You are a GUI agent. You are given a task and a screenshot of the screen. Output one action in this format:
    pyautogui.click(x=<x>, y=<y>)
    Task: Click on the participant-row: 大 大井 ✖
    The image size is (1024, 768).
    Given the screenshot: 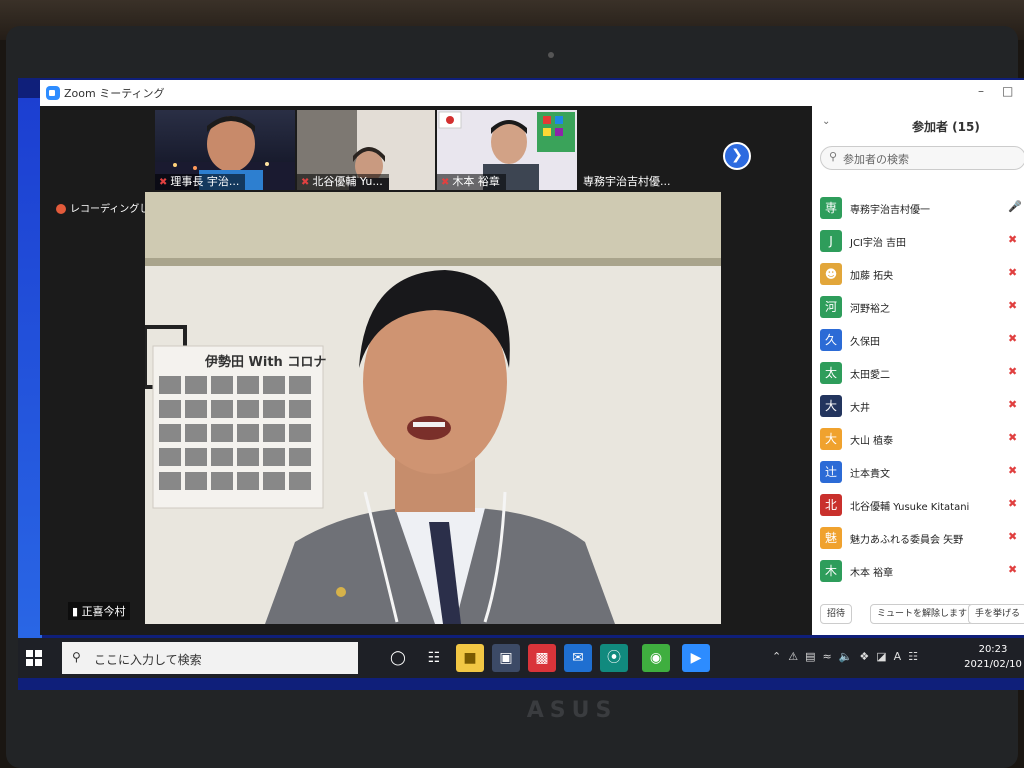 What is the action you would take?
    pyautogui.click(x=918, y=406)
    